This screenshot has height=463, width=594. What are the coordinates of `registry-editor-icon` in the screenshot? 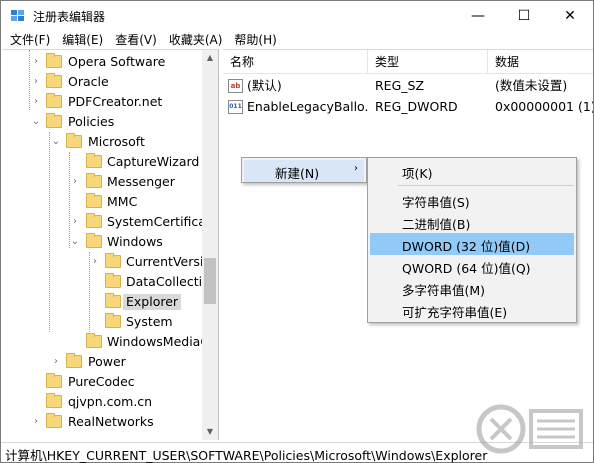 It's located at (17, 15).